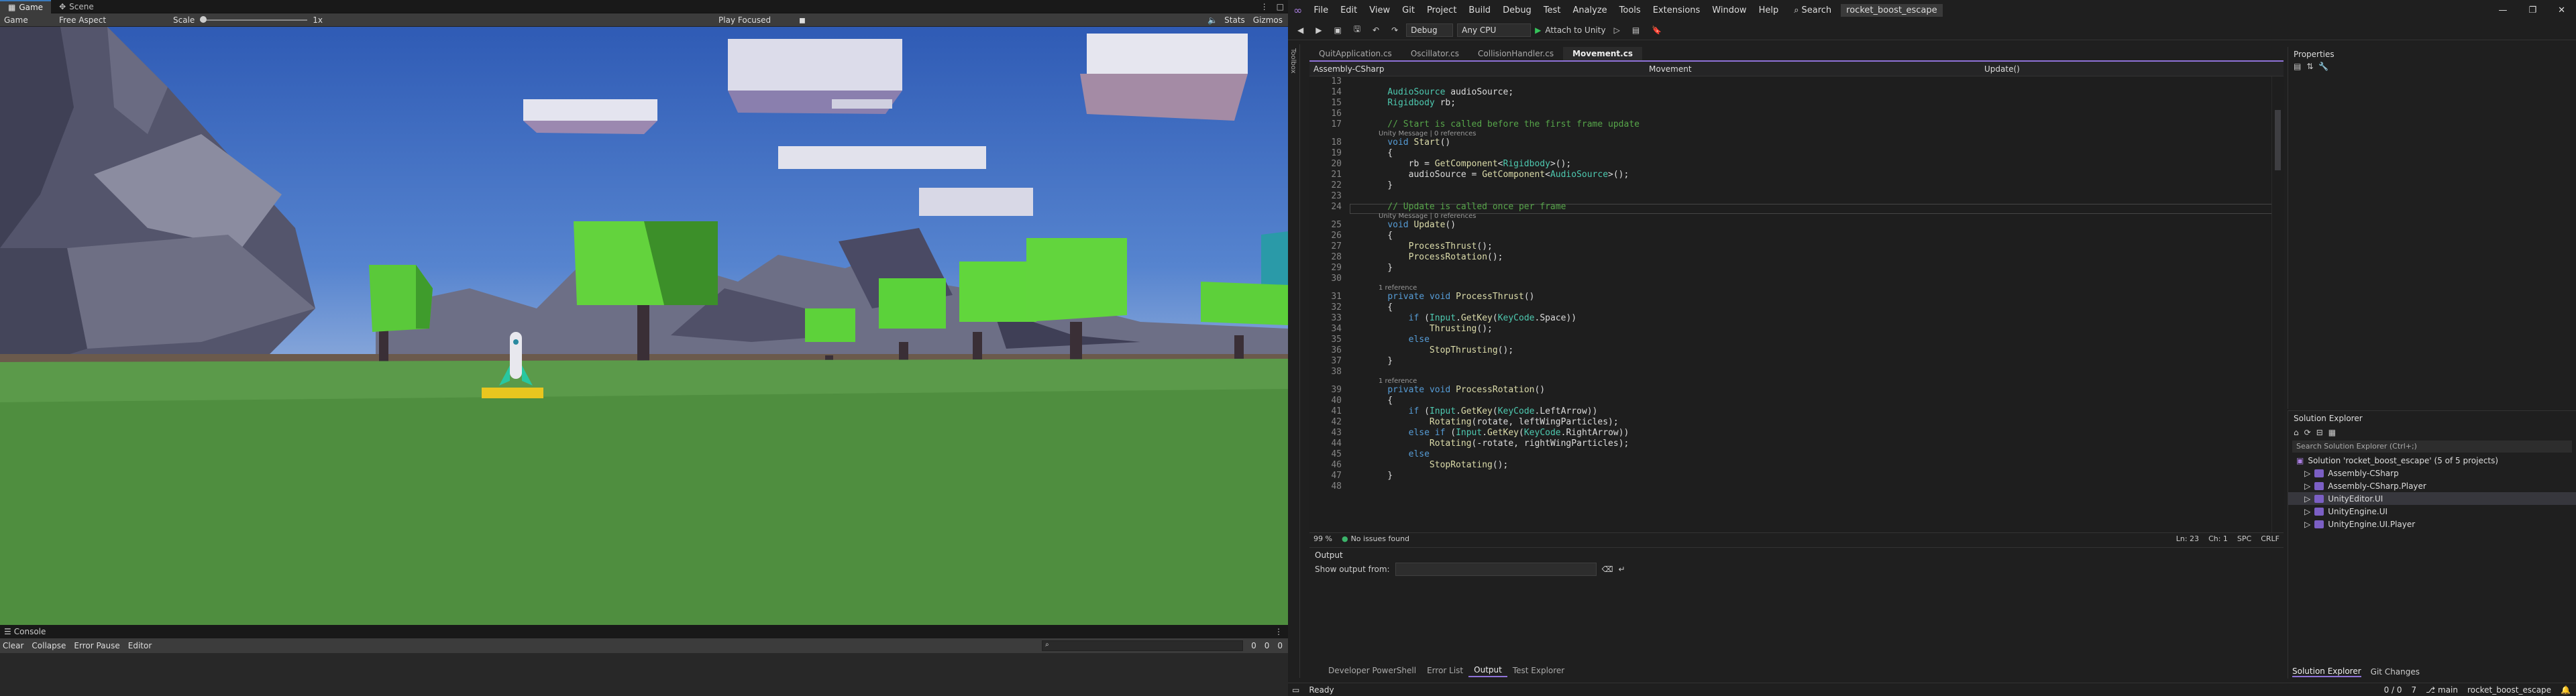 The width and height of the screenshot is (2576, 696). Describe the element at coordinates (29, 20) in the screenshot. I see `display-dropdown: Game` at that location.